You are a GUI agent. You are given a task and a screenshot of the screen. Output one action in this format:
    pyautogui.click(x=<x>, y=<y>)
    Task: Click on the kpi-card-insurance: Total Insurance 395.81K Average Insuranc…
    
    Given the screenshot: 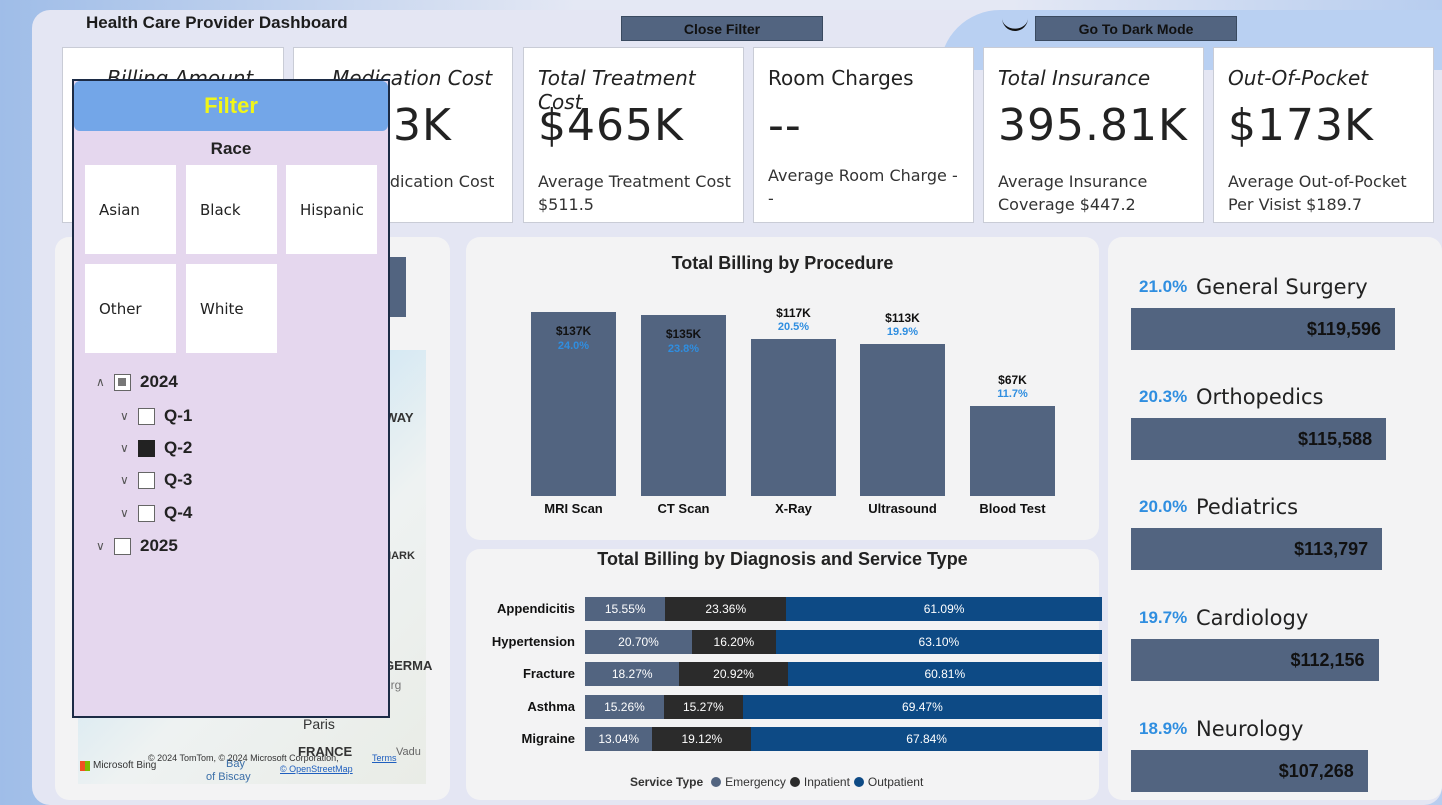 What is the action you would take?
    pyautogui.click(x=1093, y=135)
    